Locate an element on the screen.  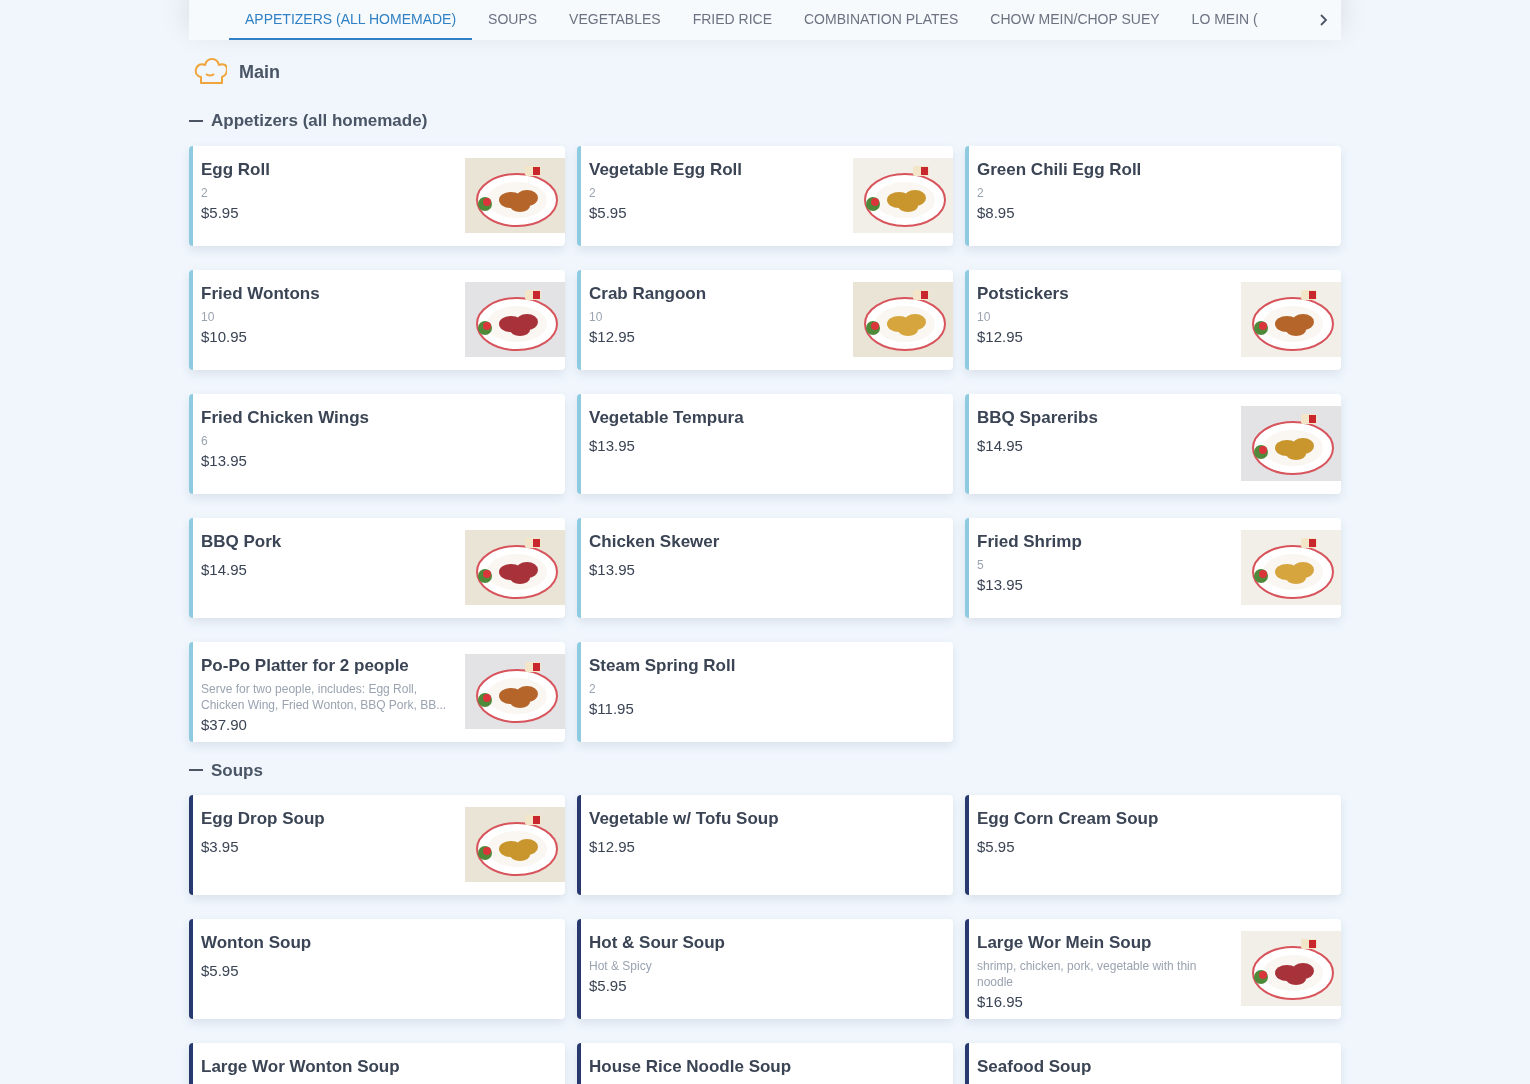
category-tab: APPETIZERS (ALL HOMEMADE) is located at coordinates (351, 20).